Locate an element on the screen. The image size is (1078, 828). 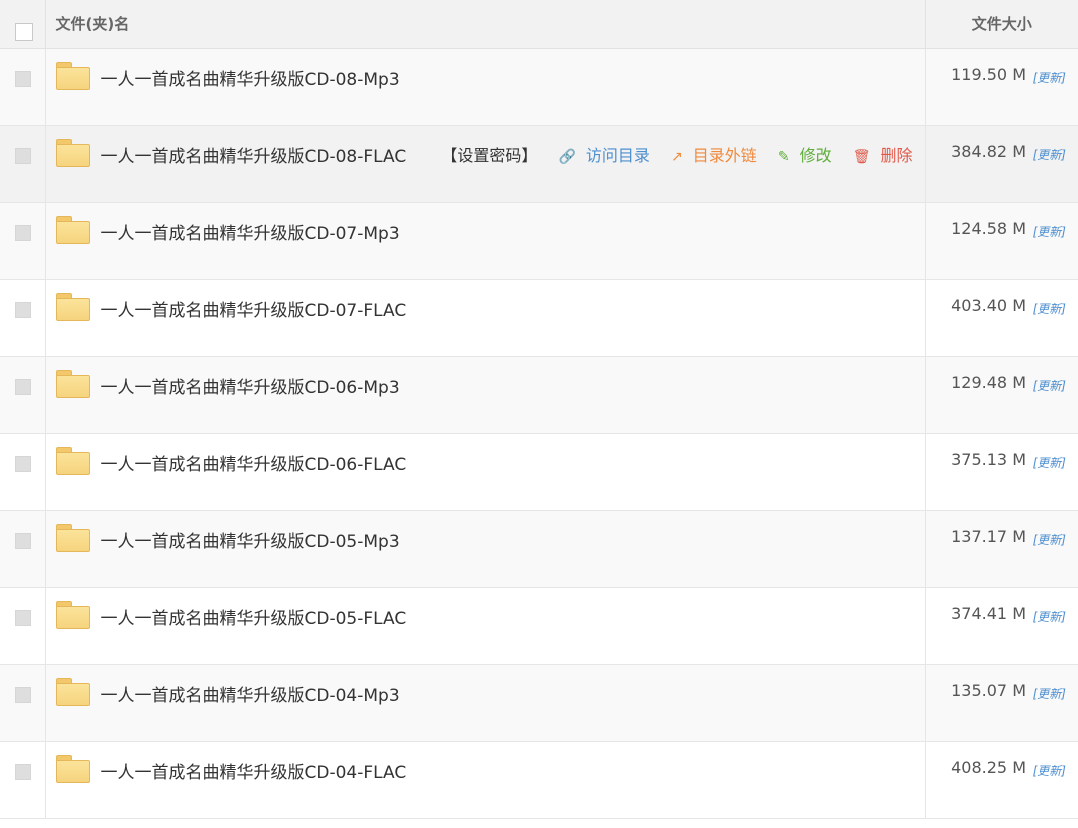
row-actions: 【设置密码】 🔗 访问目录 ↗ 目录外链 ✎ 修改 🗑 删除 is located at coordinates (672, 154).